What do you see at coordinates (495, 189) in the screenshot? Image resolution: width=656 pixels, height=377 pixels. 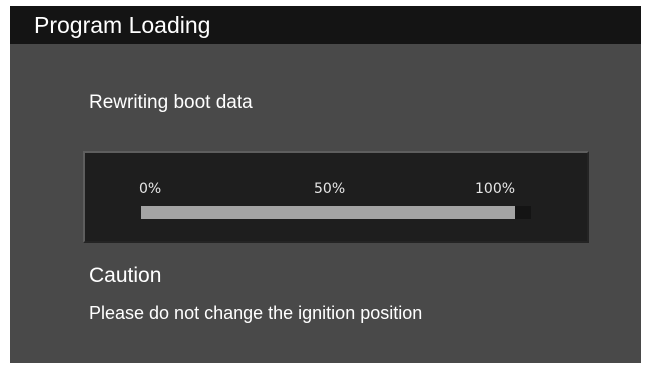 I see `progress-tick-100: 100%` at bounding box center [495, 189].